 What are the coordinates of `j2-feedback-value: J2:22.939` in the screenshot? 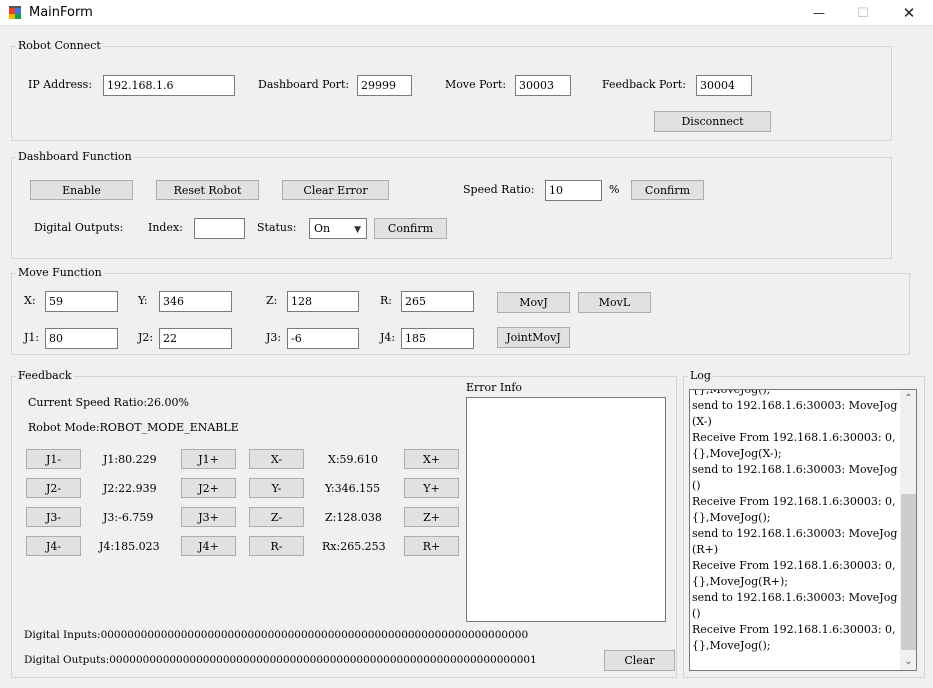 It's located at (130, 488).